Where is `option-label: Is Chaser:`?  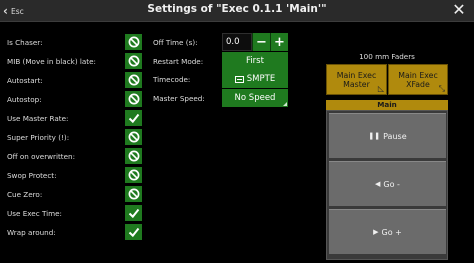
option-label: Is Chaser: is located at coordinates (25, 42).